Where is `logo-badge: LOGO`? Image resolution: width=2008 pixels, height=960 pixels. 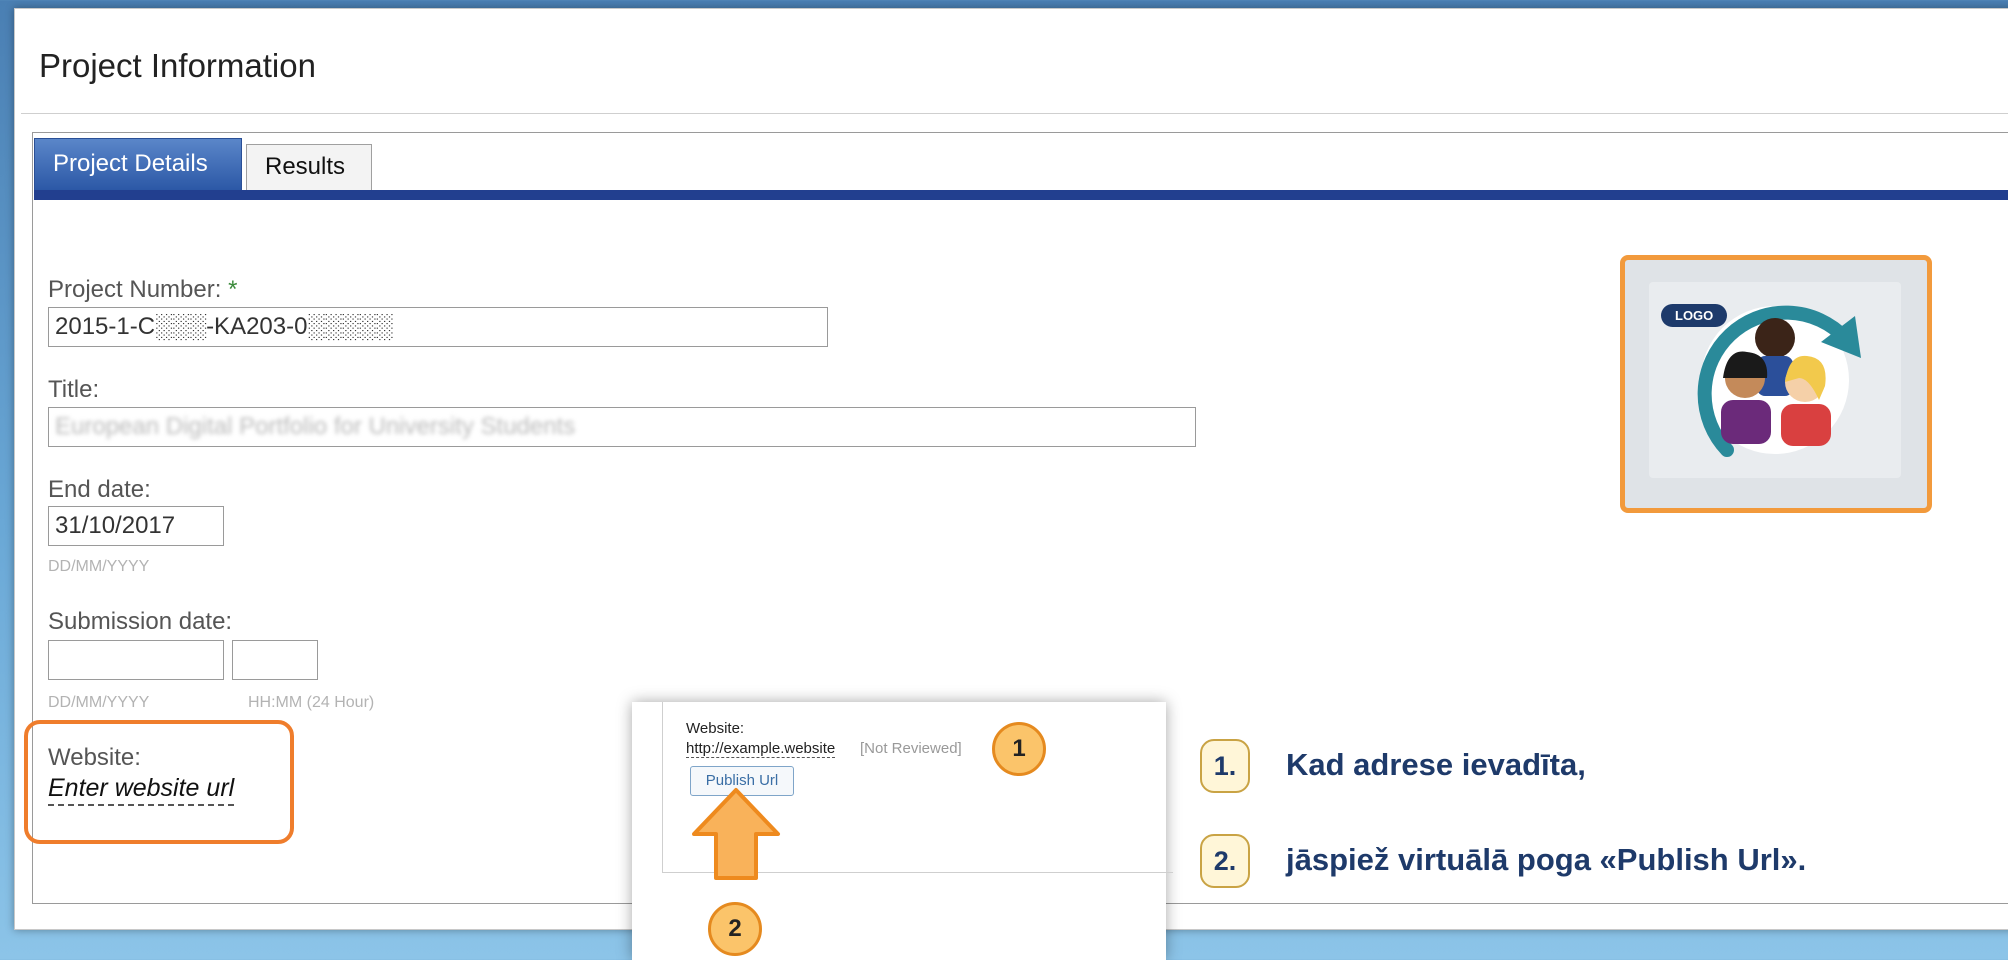 logo-badge: LOGO is located at coordinates (1694, 315).